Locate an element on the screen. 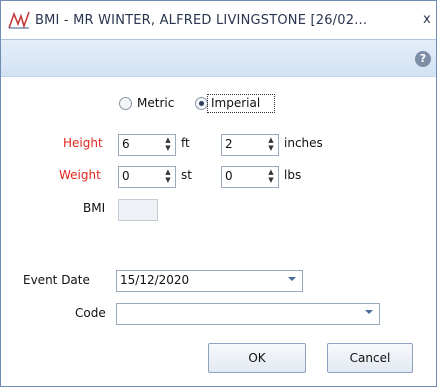 The height and width of the screenshot is (387, 437). height-inches-stepper: 2 ▲ ▼ is located at coordinates (250, 145).